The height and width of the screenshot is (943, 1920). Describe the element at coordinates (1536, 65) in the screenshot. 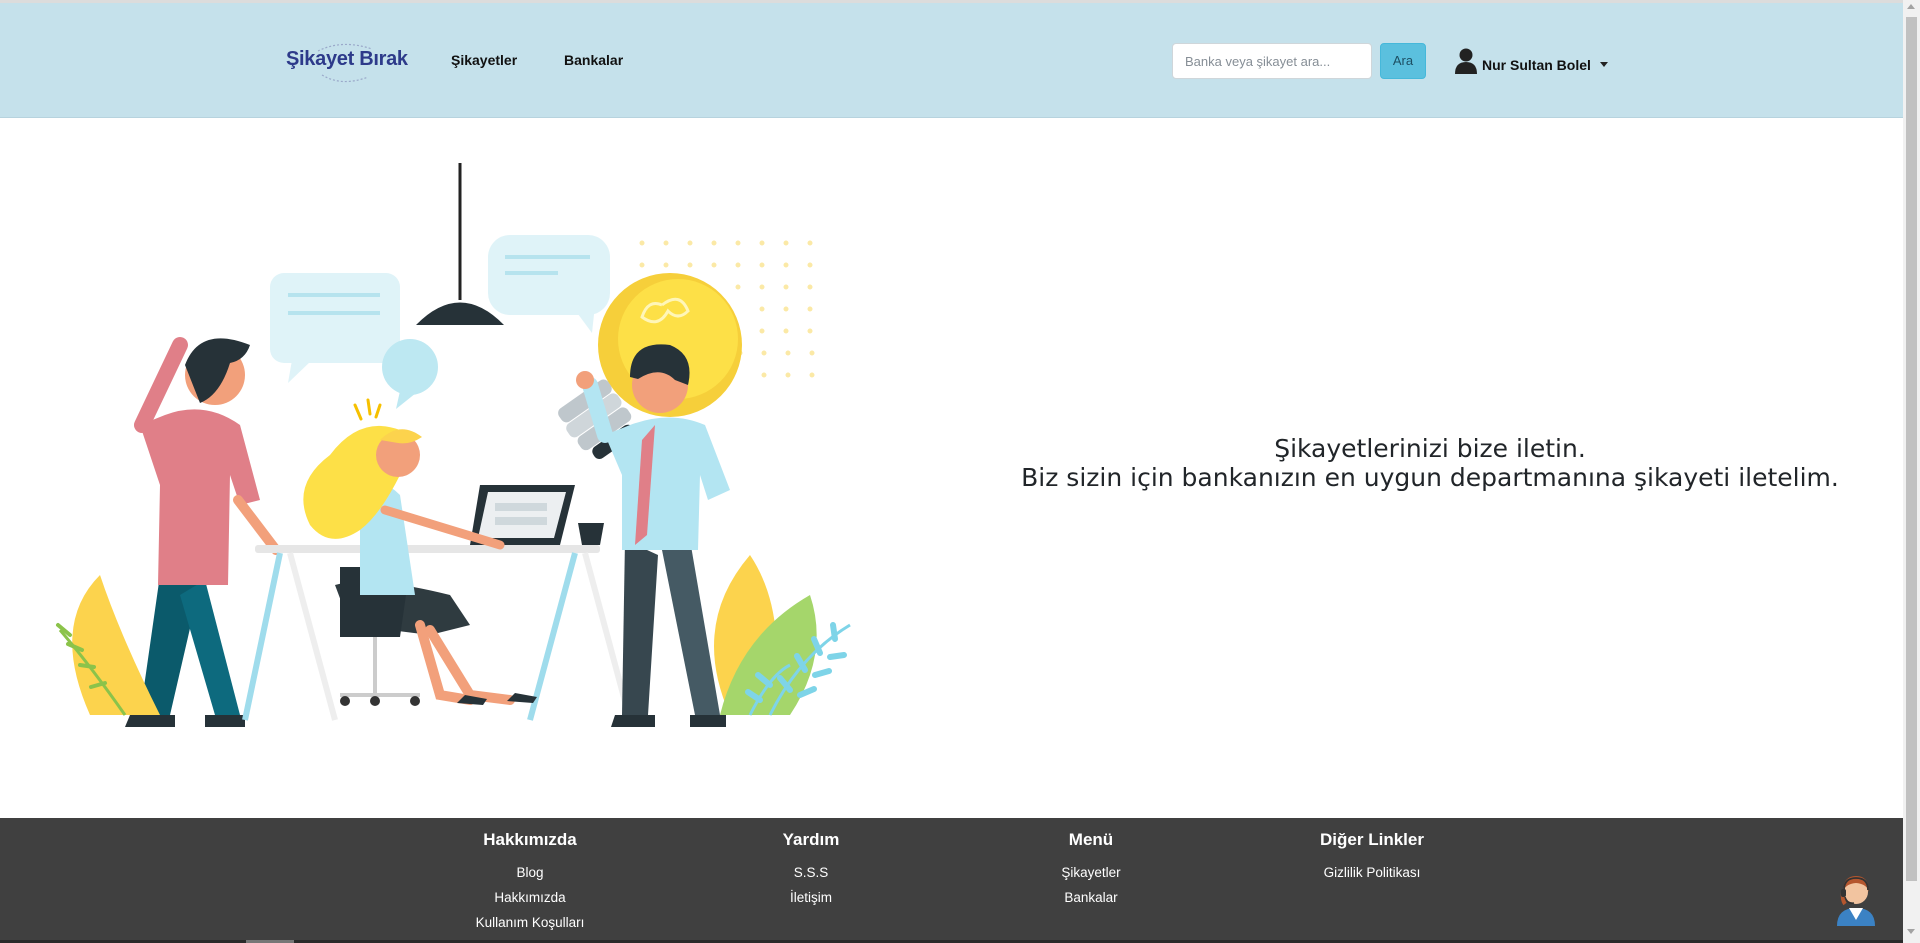

I see `user-name: Nur Sultan Bolel` at that location.